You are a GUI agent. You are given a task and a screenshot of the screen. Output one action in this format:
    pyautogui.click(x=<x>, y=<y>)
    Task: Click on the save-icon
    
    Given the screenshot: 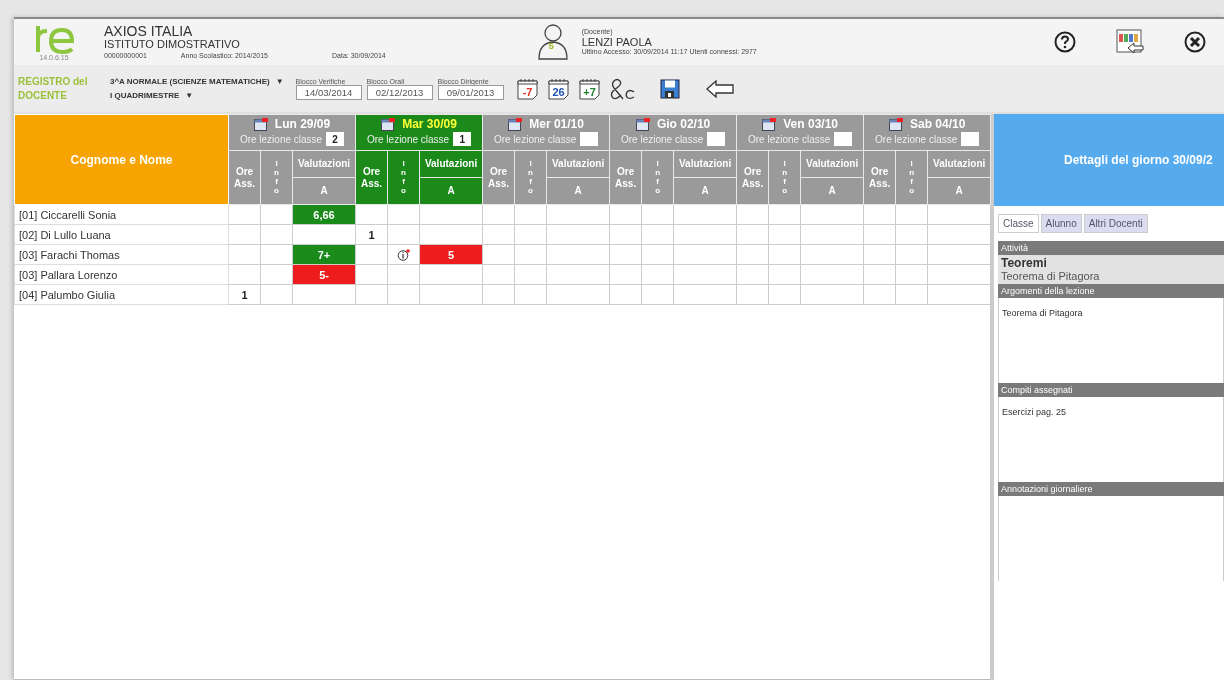 What is the action you would take?
    pyautogui.click(x=669, y=88)
    